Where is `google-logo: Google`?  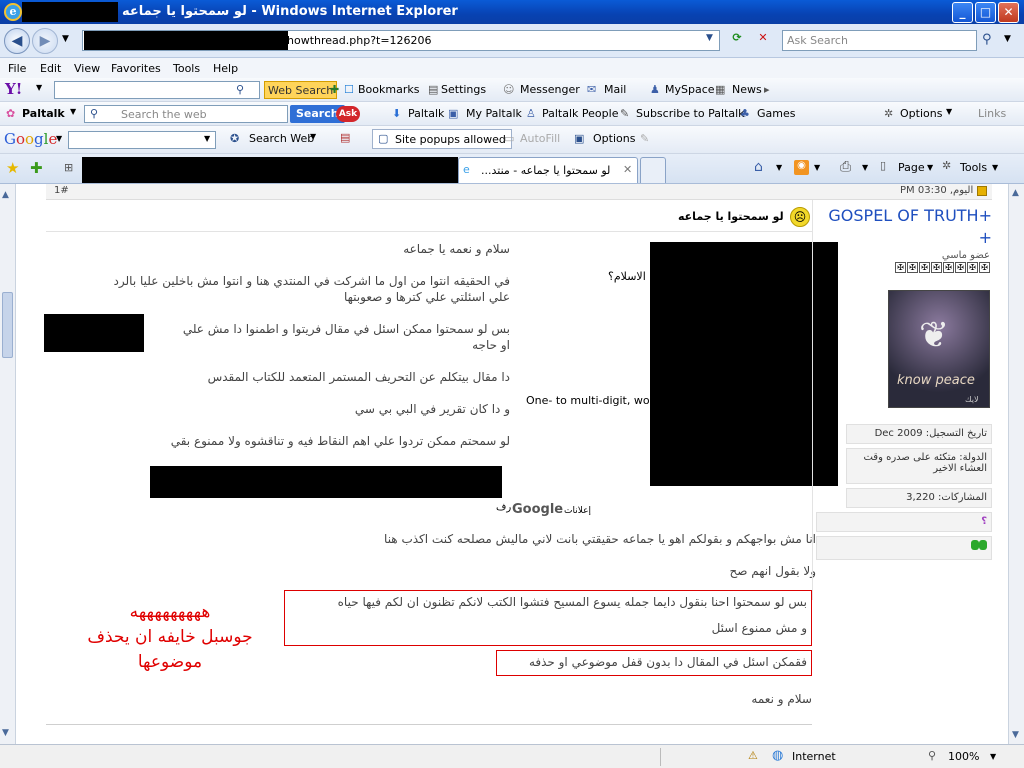 google-logo: Google is located at coordinates (30, 139).